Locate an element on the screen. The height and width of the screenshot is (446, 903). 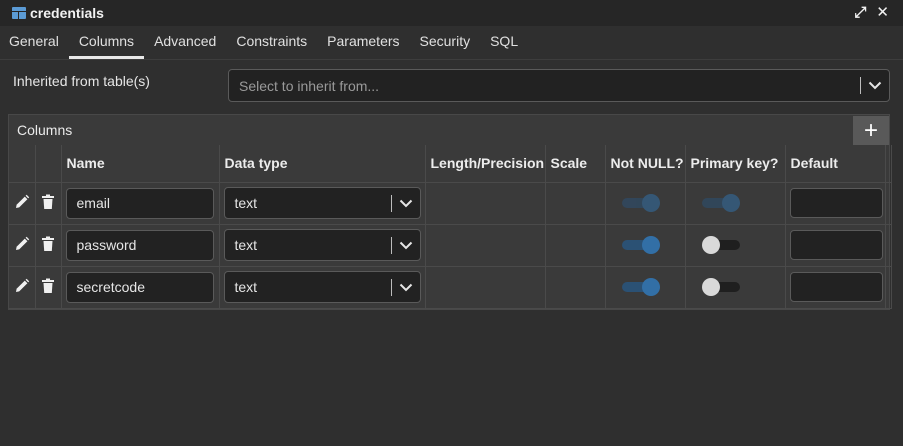
table-row: password text is located at coordinates (450, 245).